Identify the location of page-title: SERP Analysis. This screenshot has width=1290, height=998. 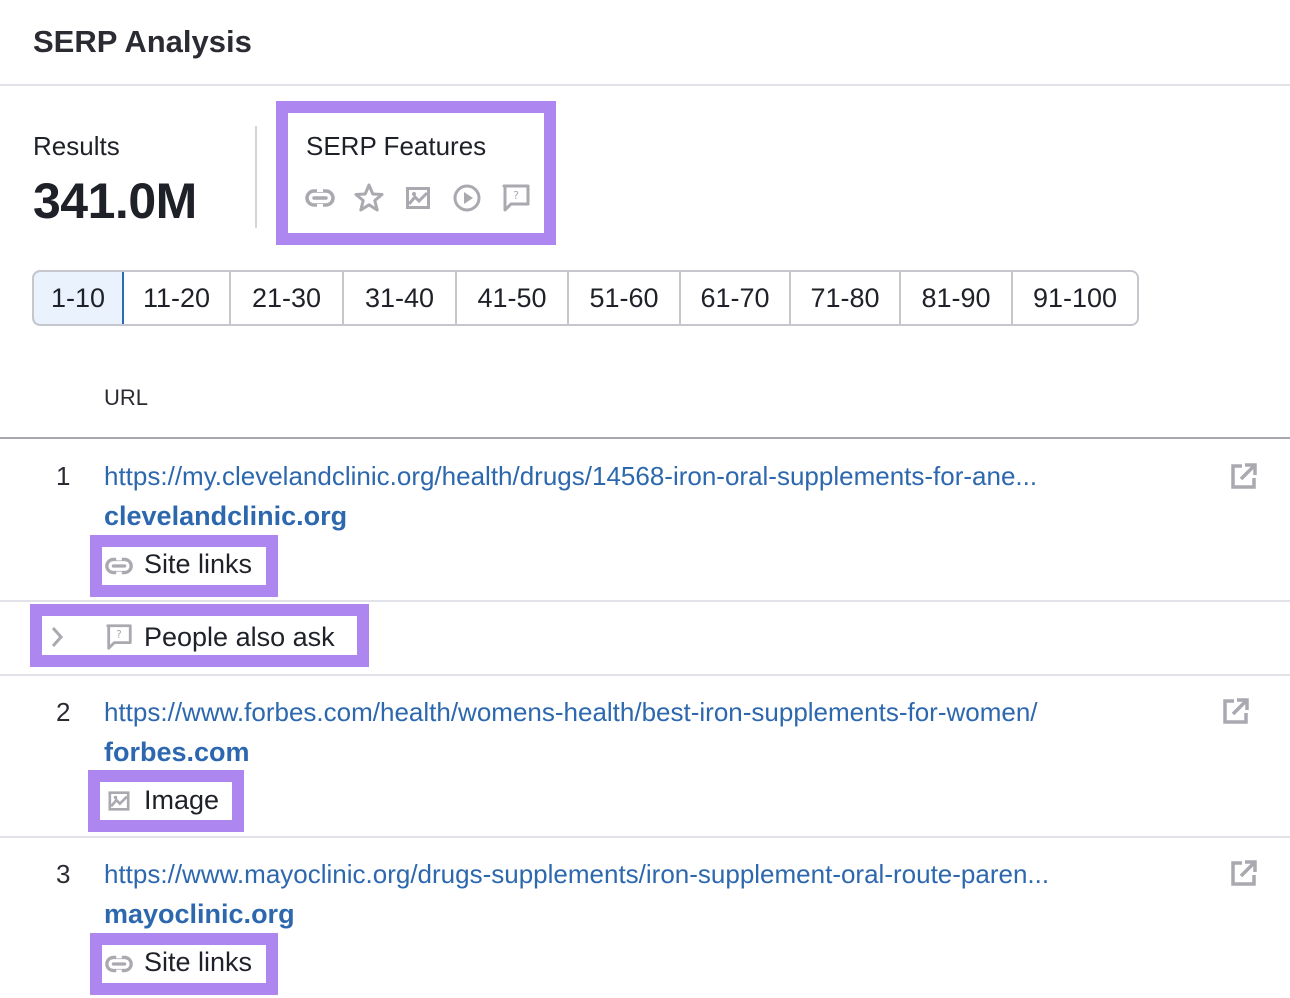
(142, 41).